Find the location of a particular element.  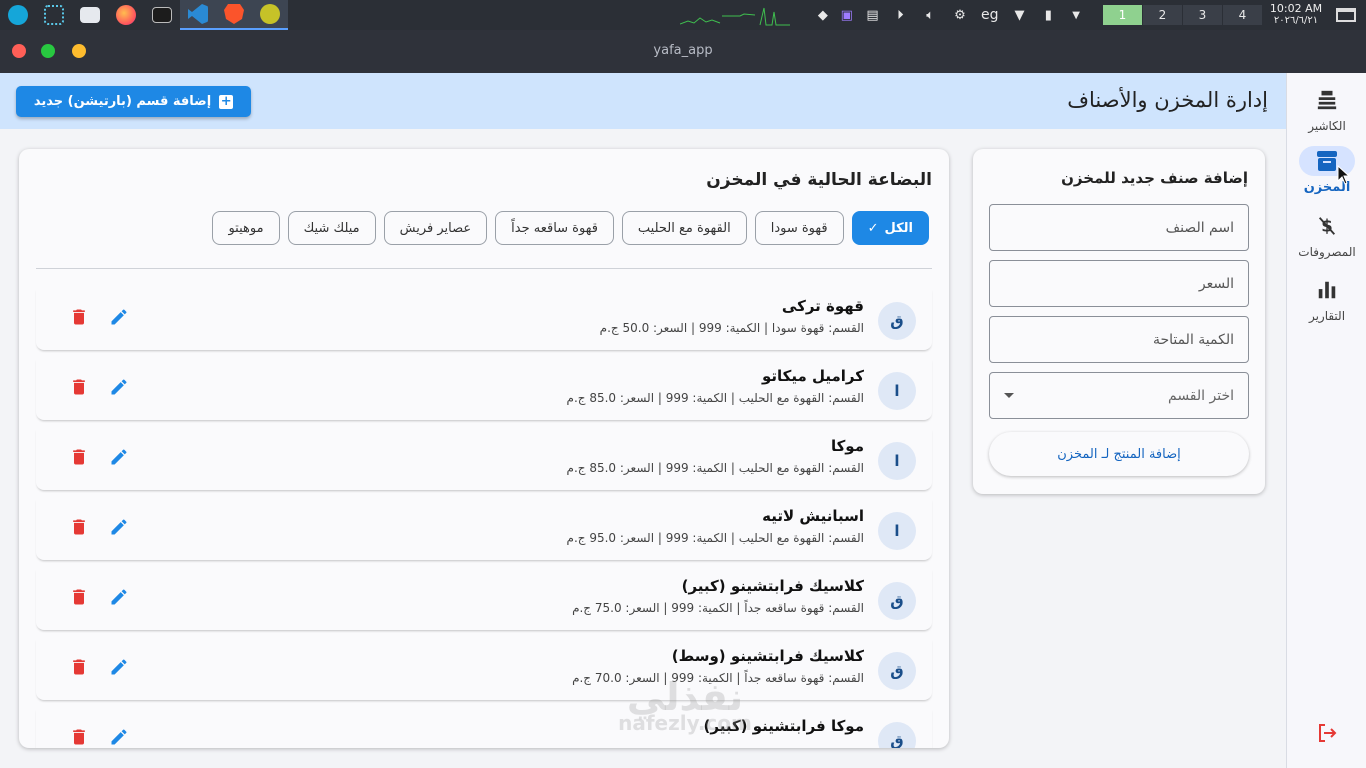

add-section-button: + إضافة قسم (بارتيشن) جديد is located at coordinates (133, 101).